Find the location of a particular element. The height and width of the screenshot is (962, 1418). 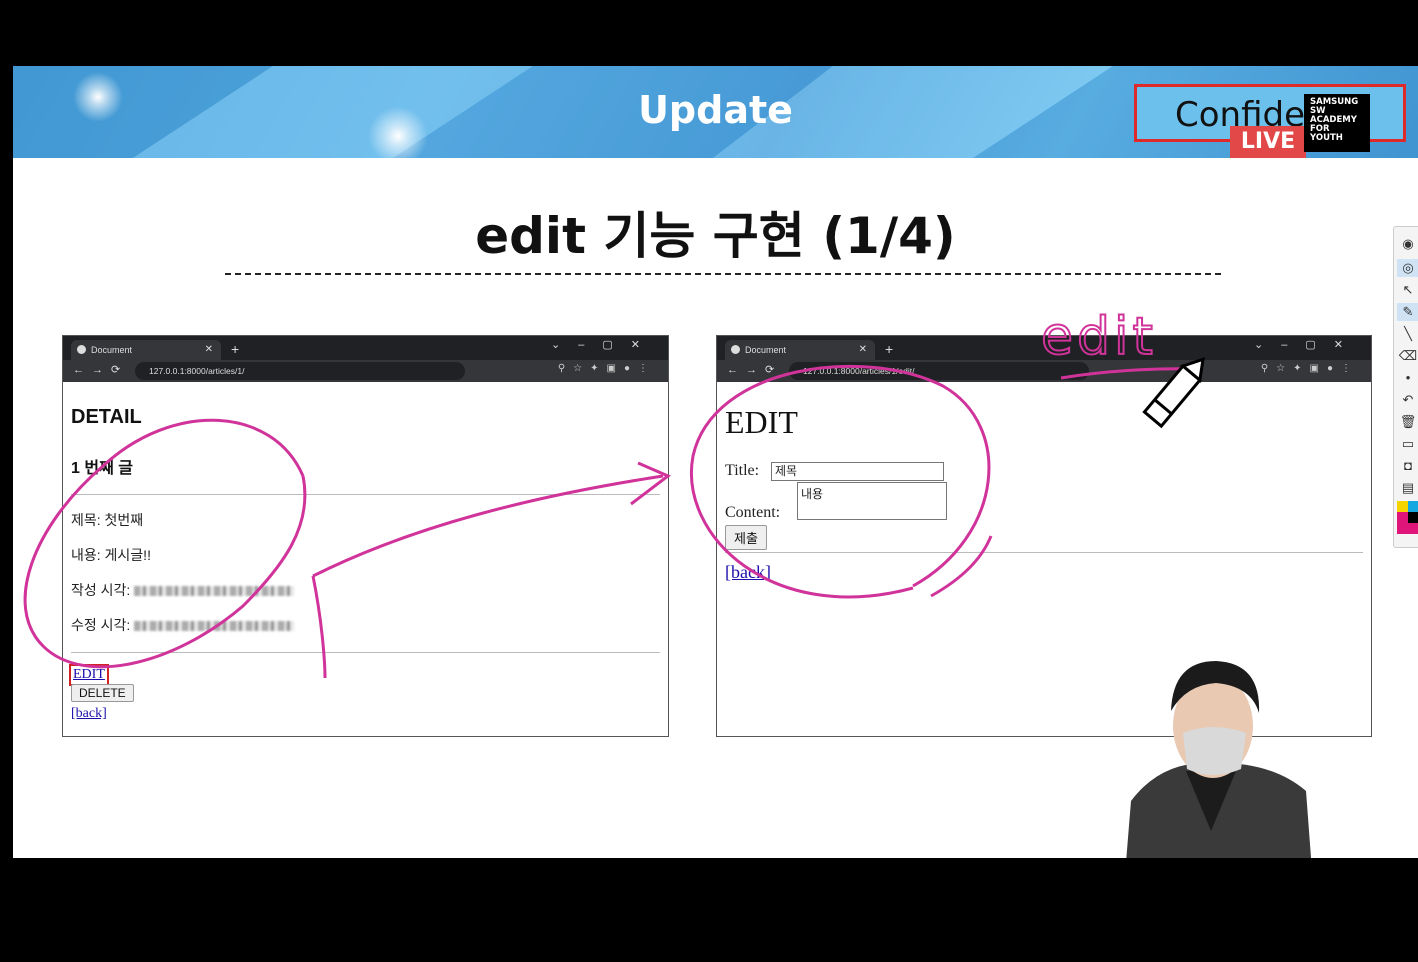

letterbox-left is located at coordinates (6, 462).